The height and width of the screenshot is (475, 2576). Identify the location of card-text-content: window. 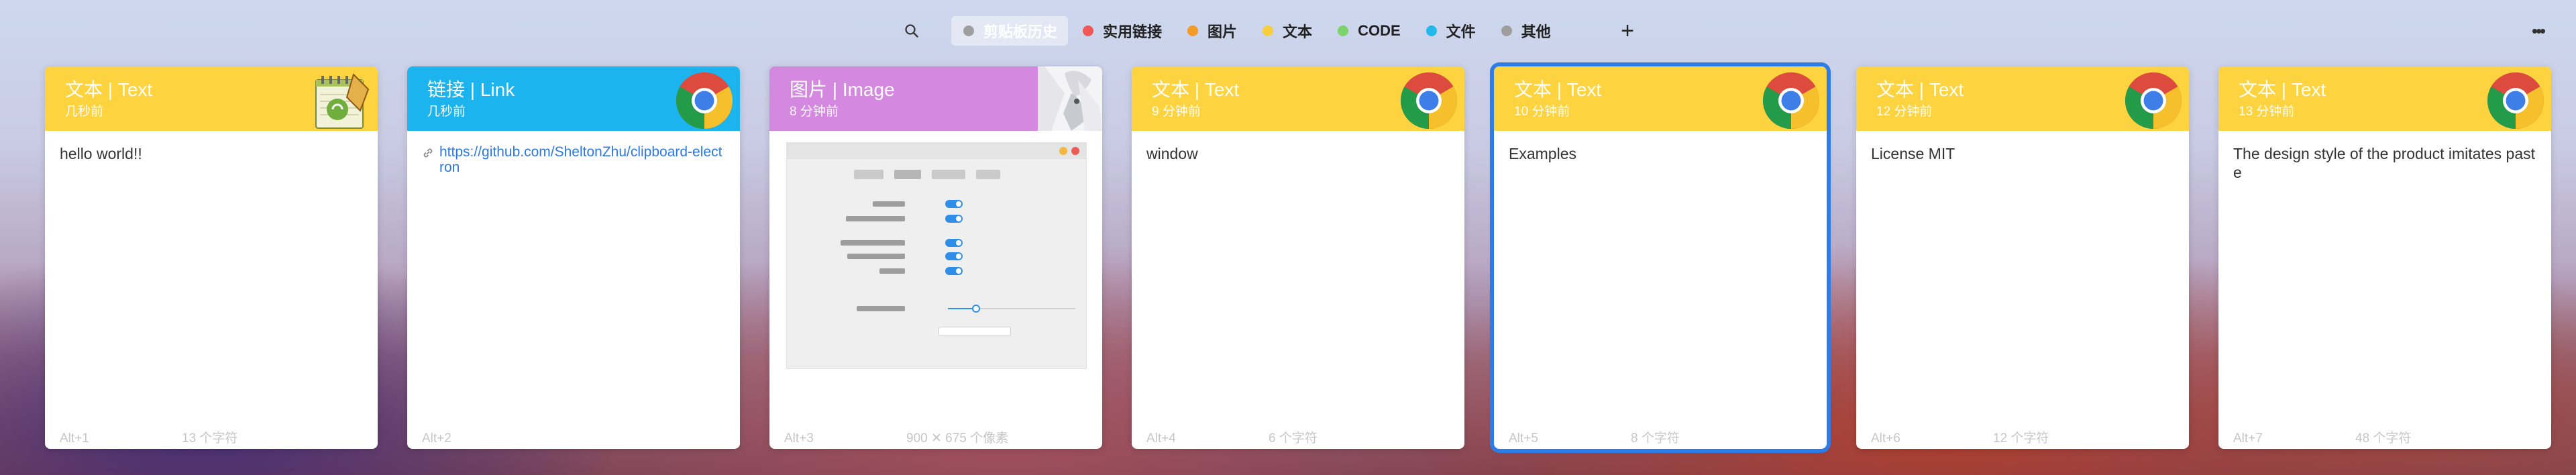
(1172, 153).